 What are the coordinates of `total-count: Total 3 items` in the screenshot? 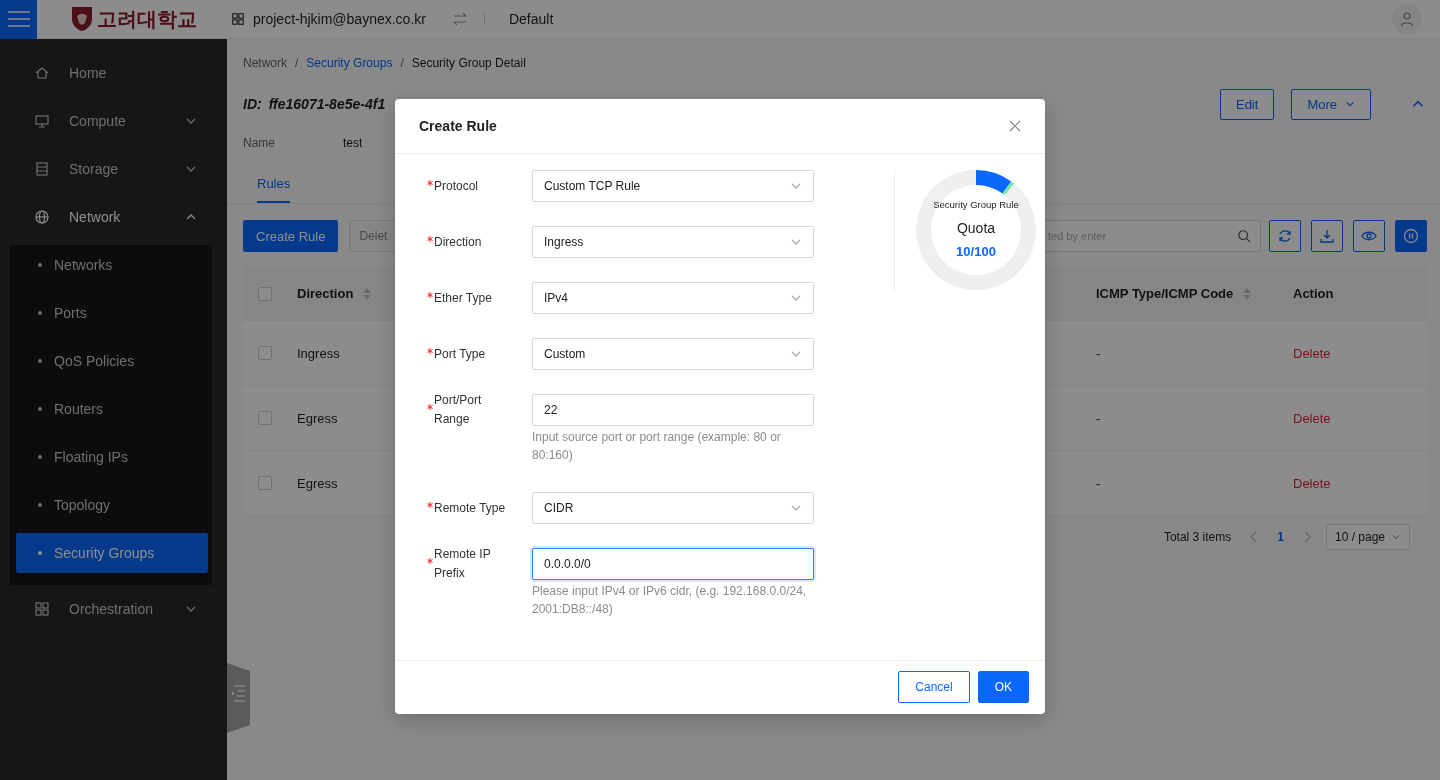 It's located at (1197, 537).